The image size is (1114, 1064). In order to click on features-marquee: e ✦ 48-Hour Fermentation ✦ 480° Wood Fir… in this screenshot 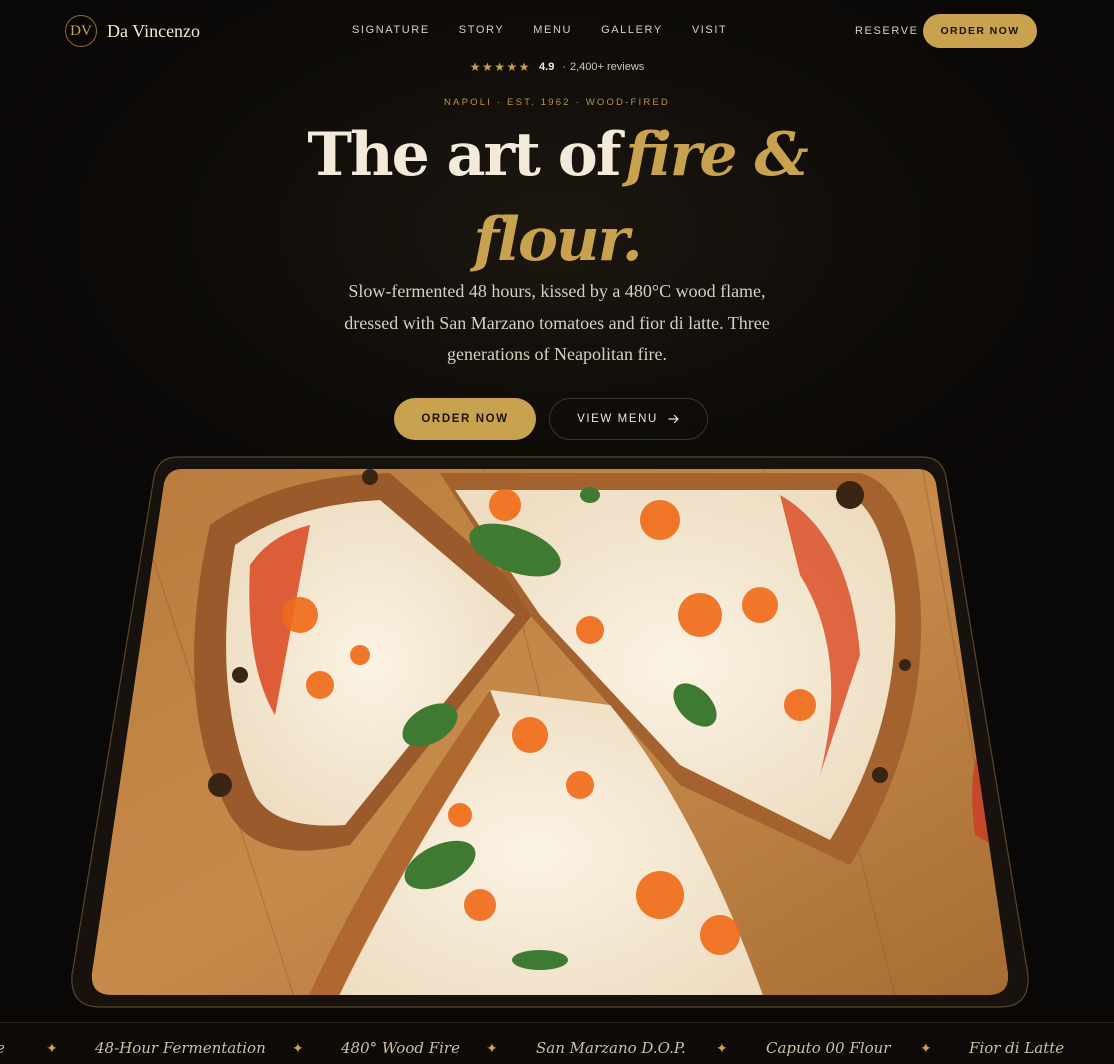, I will do `click(557, 1043)`.